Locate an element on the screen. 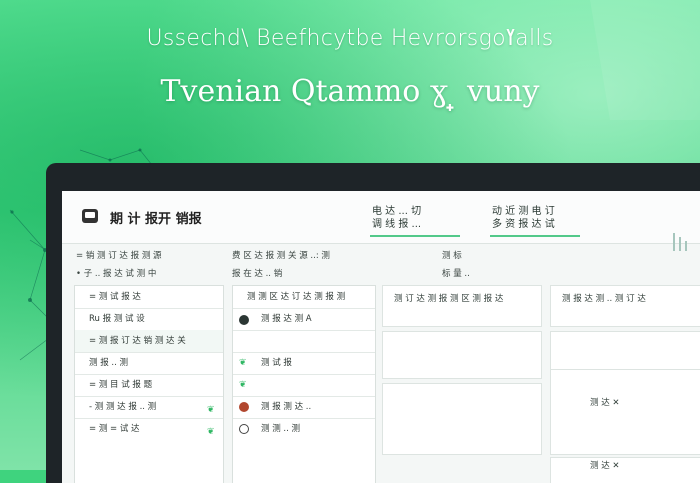  tab-1-top: 电 达 ... 切 is located at coordinates (397, 211).